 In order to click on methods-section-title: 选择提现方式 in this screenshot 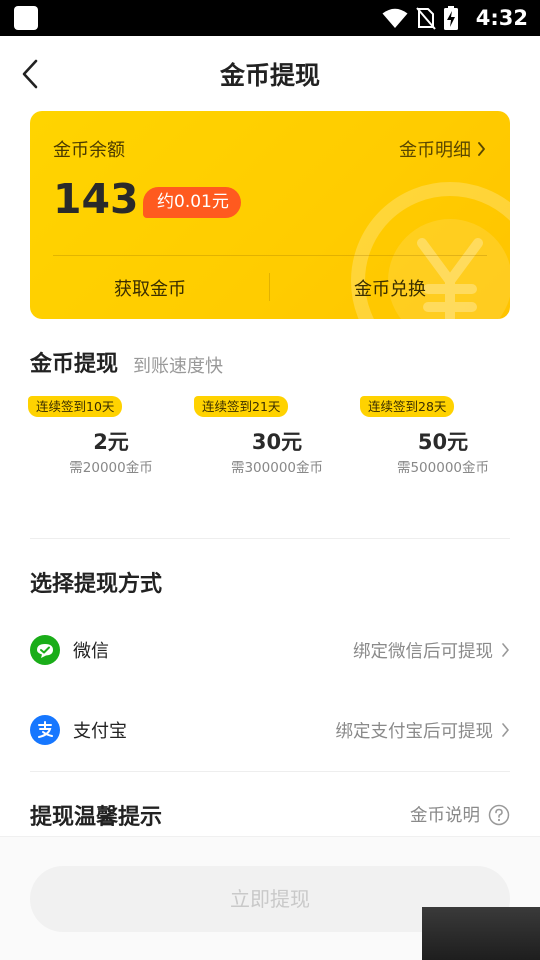, I will do `click(96, 584)`.